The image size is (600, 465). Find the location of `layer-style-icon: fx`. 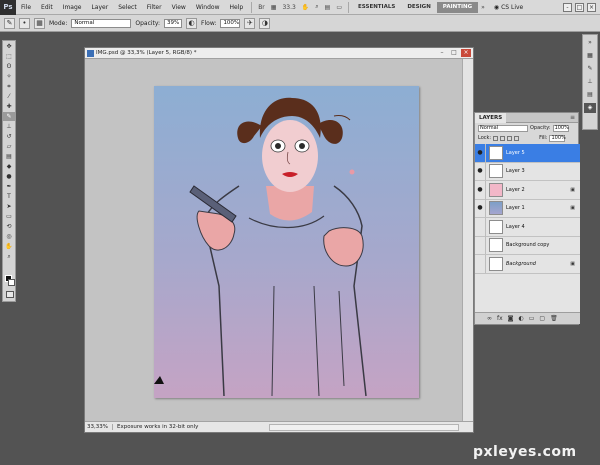

layer-style-icon: fx is located at coordinates (500, 318).